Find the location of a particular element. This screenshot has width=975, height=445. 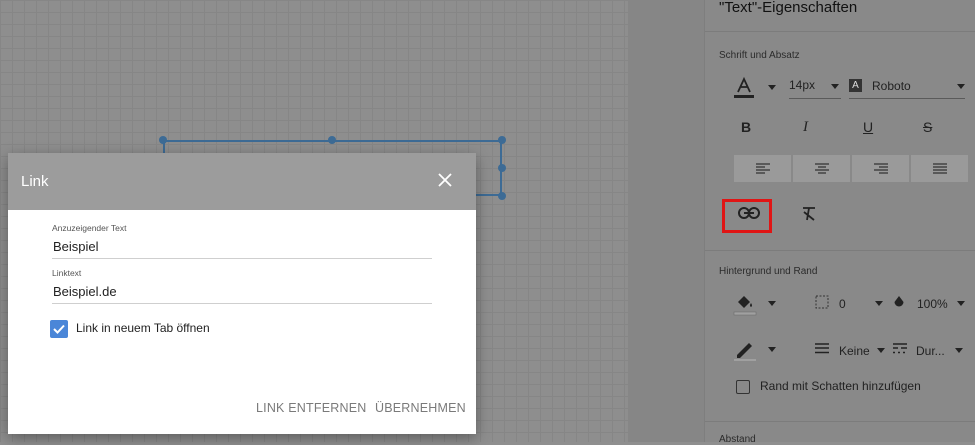

resize-handle-top is located at coordinates (332, 140).